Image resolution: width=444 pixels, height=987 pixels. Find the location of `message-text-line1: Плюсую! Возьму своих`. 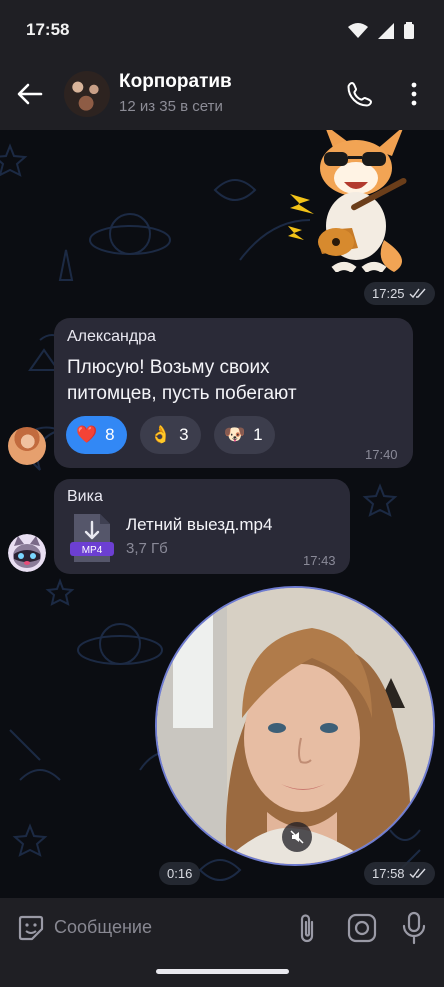

message-text-line1: Плюсую! Возьму своих is located at coordinates (168, 367).